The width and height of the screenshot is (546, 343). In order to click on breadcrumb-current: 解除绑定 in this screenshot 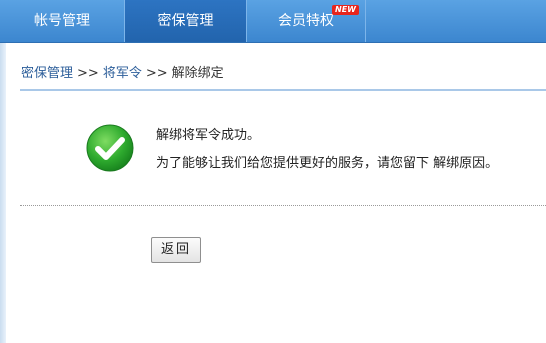, I will do `click(197, 73)`.